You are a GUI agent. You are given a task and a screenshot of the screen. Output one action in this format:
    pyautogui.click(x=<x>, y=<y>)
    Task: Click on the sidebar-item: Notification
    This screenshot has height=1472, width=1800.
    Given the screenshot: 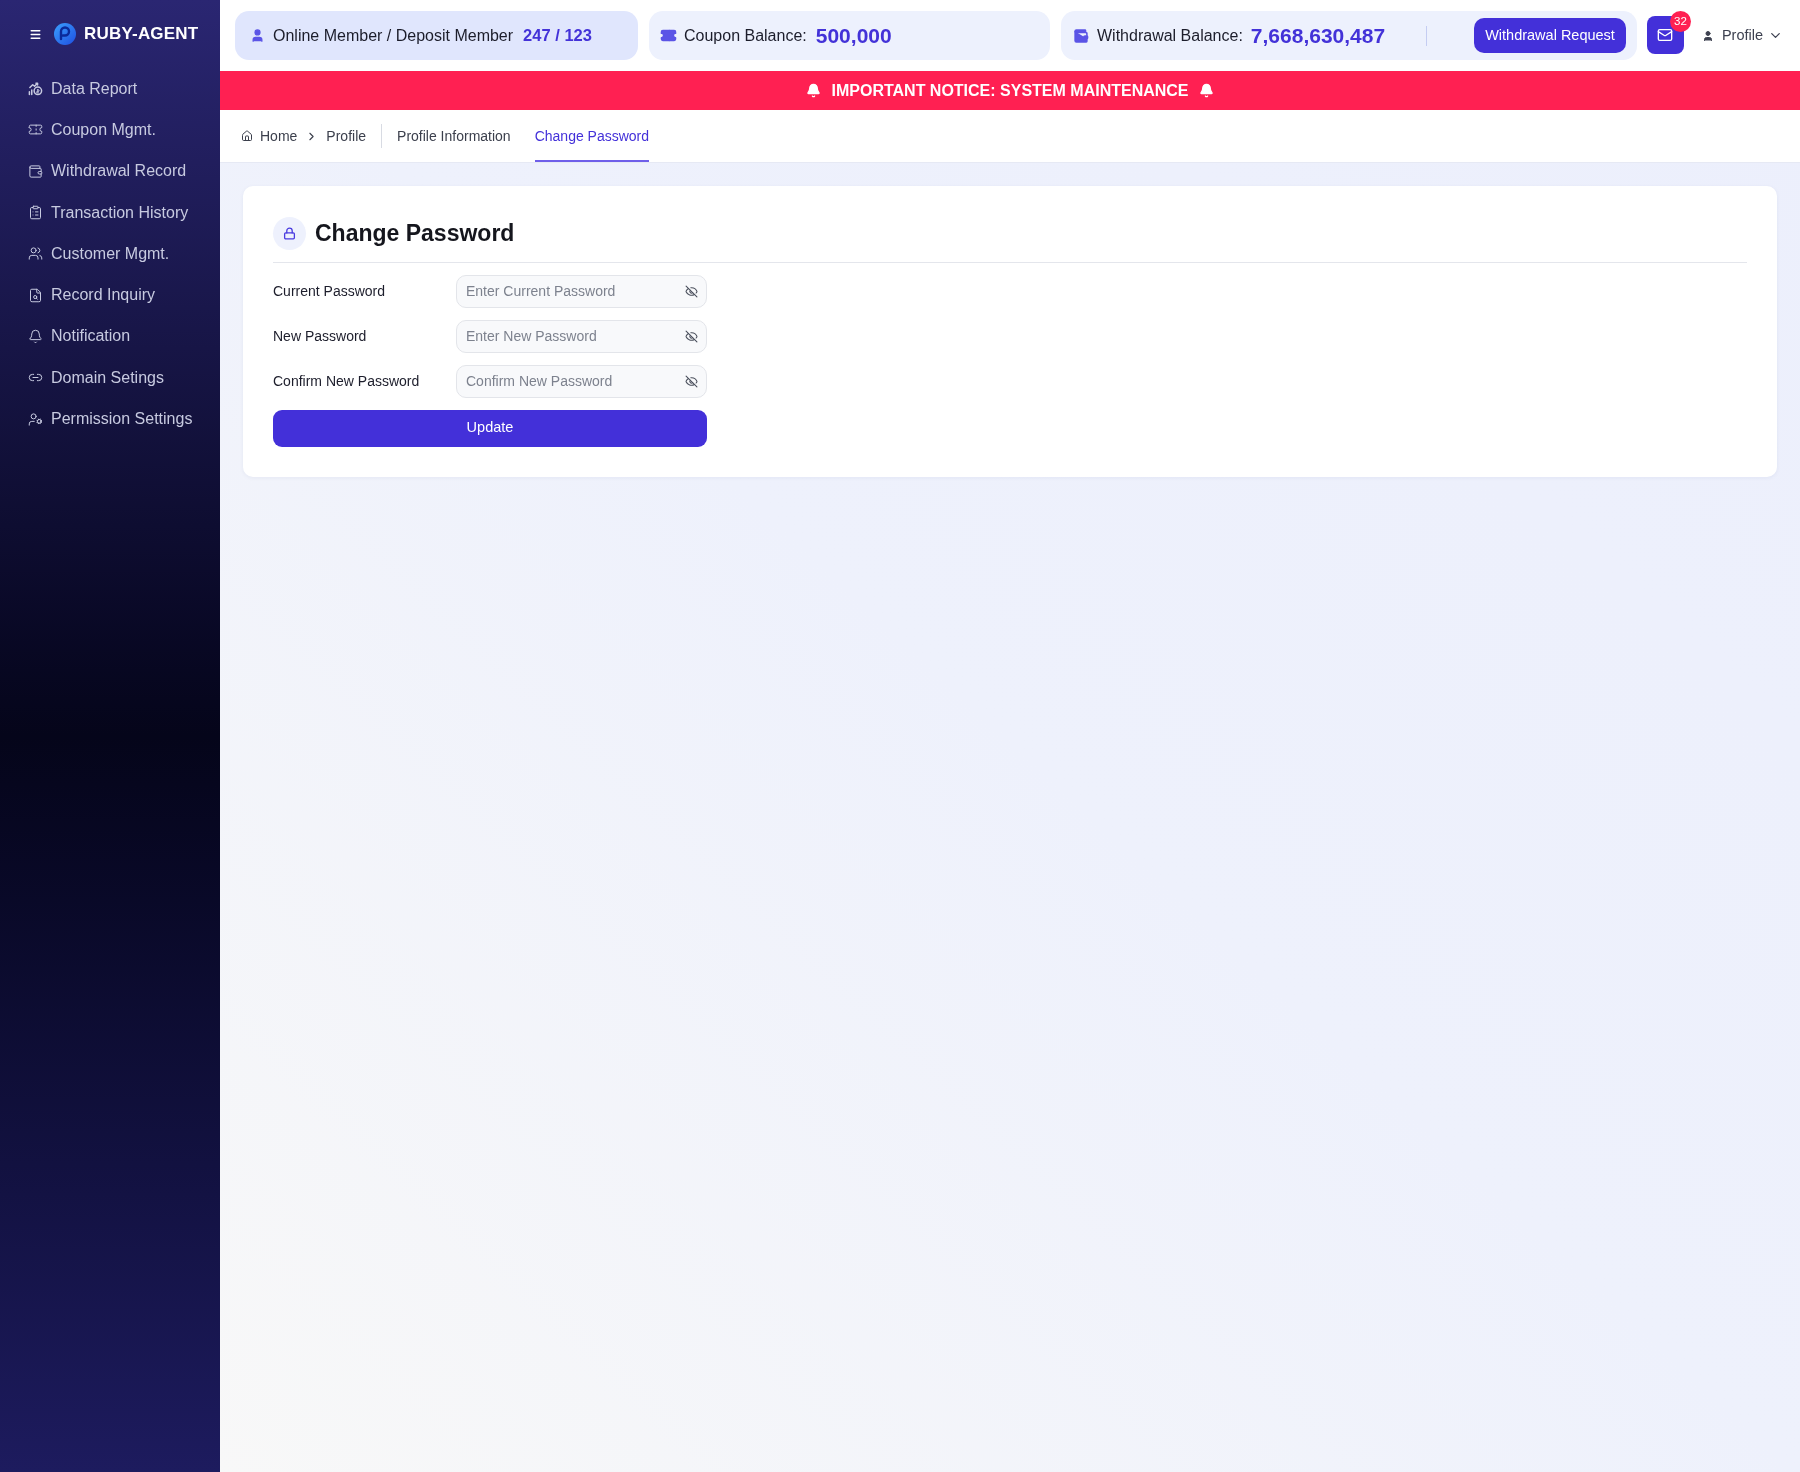 What is the action you would take?
    pyautogui.click(x=110, y=336)
    